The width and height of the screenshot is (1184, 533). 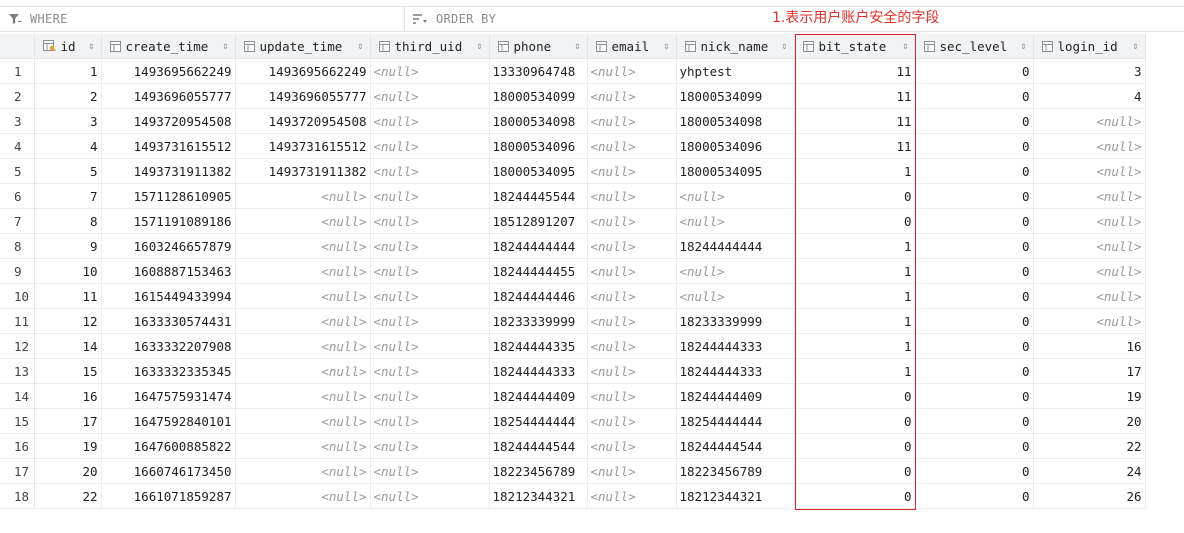 What do you see at coordinates (430, 46) in the screenshot?
I see `column-header-third-uid: third_uid ⇕` at bounding box center [430, 46].